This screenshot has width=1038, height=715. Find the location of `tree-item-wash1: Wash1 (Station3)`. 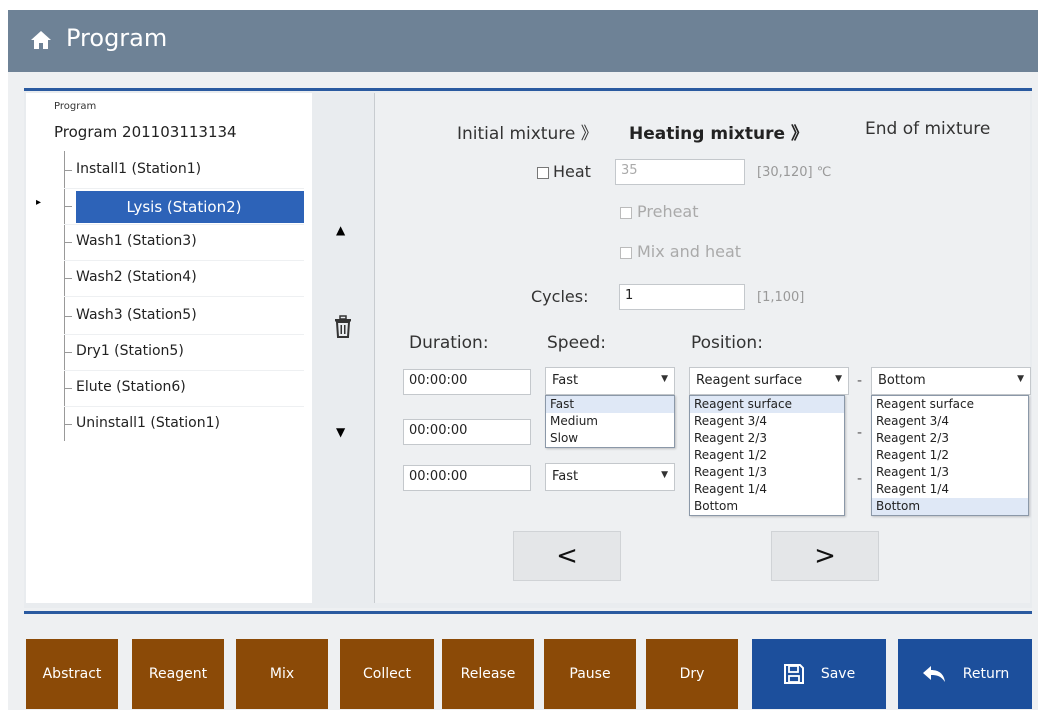

tree-item-wash1: Wash1 (Station3) is located at coordinates (184, 243).